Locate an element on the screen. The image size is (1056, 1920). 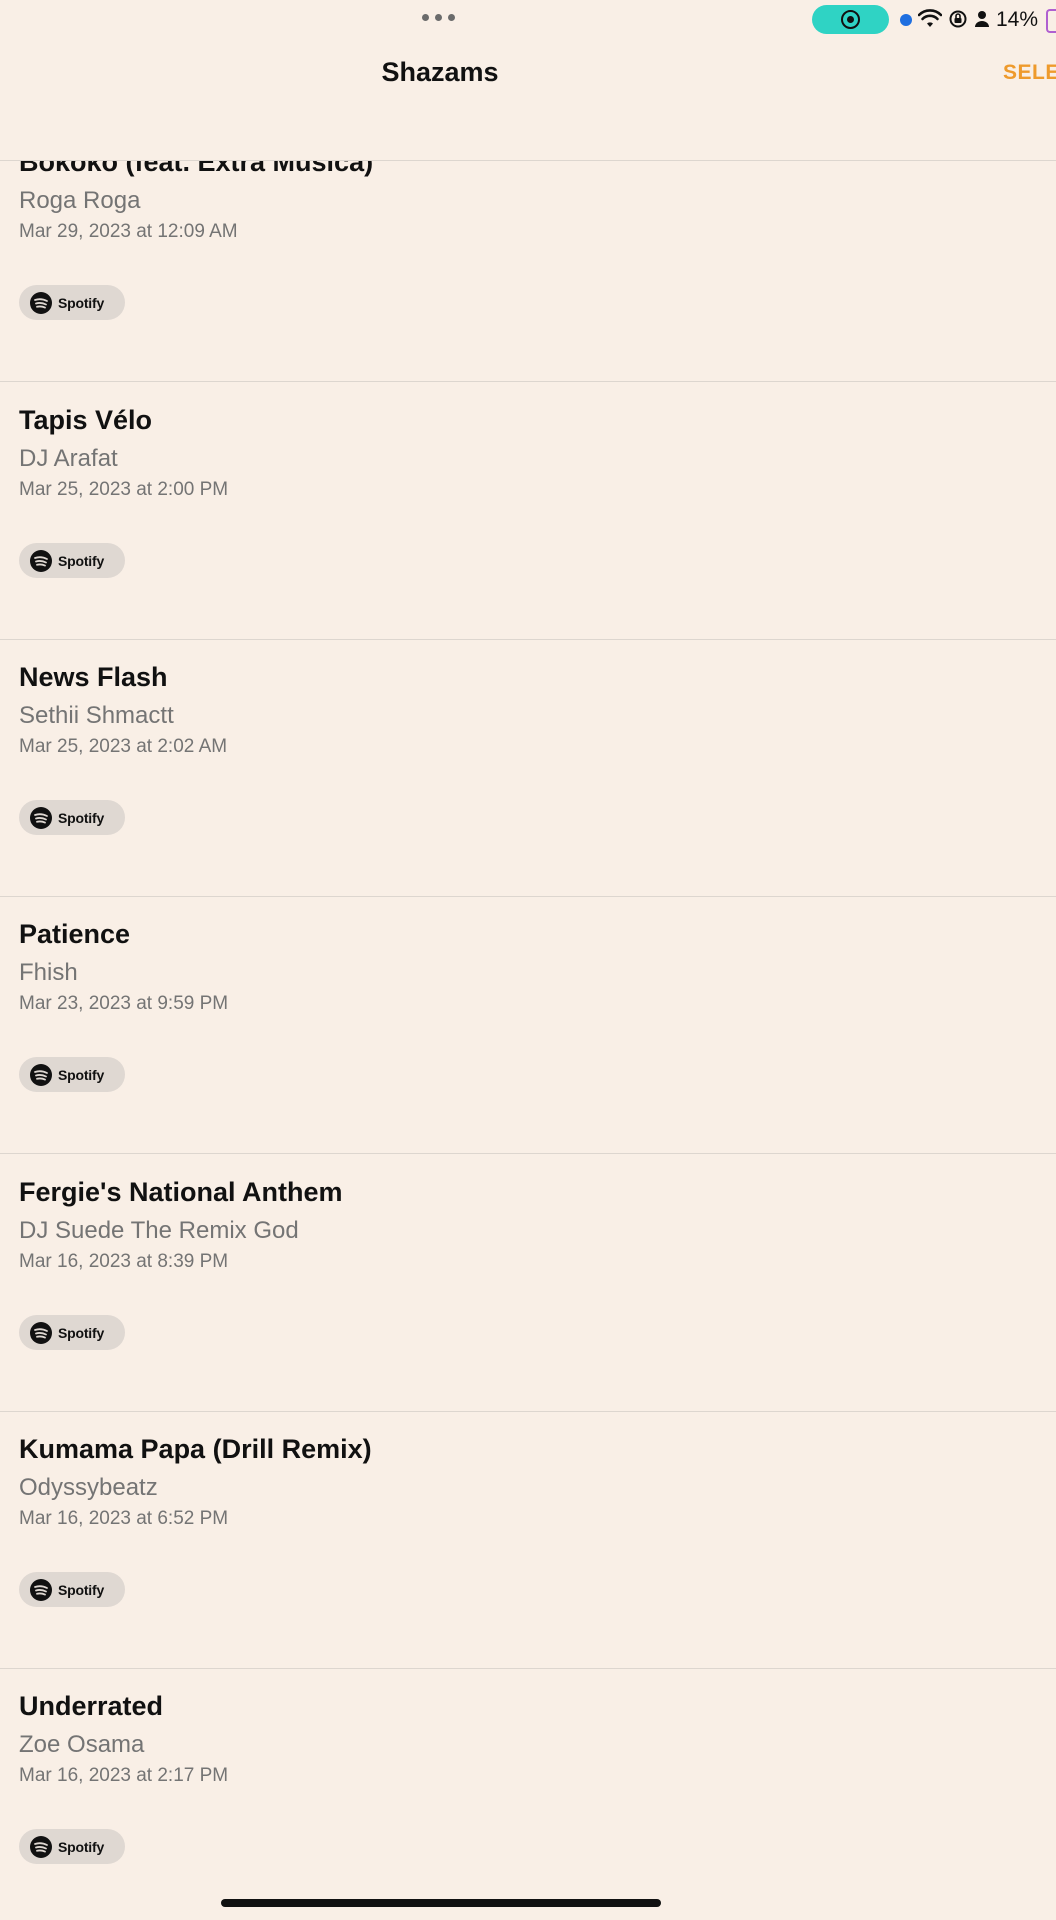
song-date: Mar 25, 2023 at 2:00 PM is located at coordinates (124, 489).